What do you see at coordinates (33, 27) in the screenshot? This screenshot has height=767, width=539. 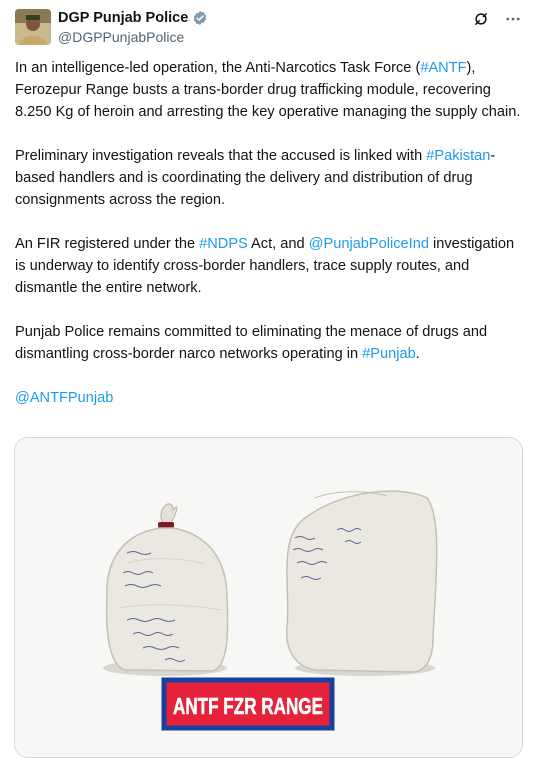 I see `avatar` at bounding box center [33, 27].